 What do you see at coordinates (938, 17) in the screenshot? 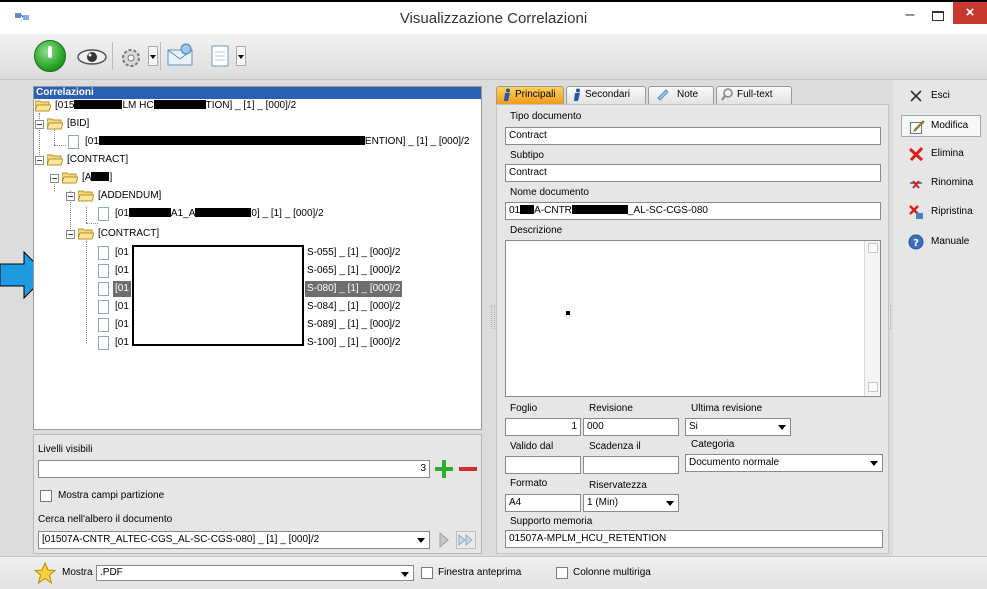
I see `maximize-button` at bounding box center [938, 17].